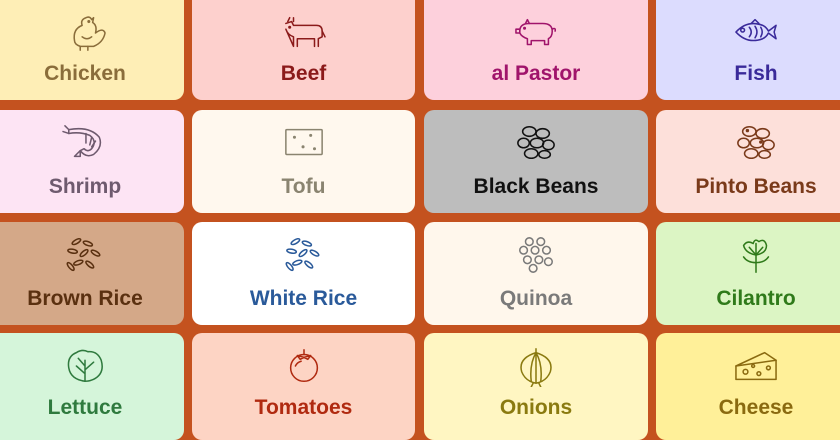 Image resolution: width=840 pixels, height=440 pixels. What do you see at coordinates (85, 73) in the screenshot?
I see `tile-label: Chicken` at bounding box center [85, 73].